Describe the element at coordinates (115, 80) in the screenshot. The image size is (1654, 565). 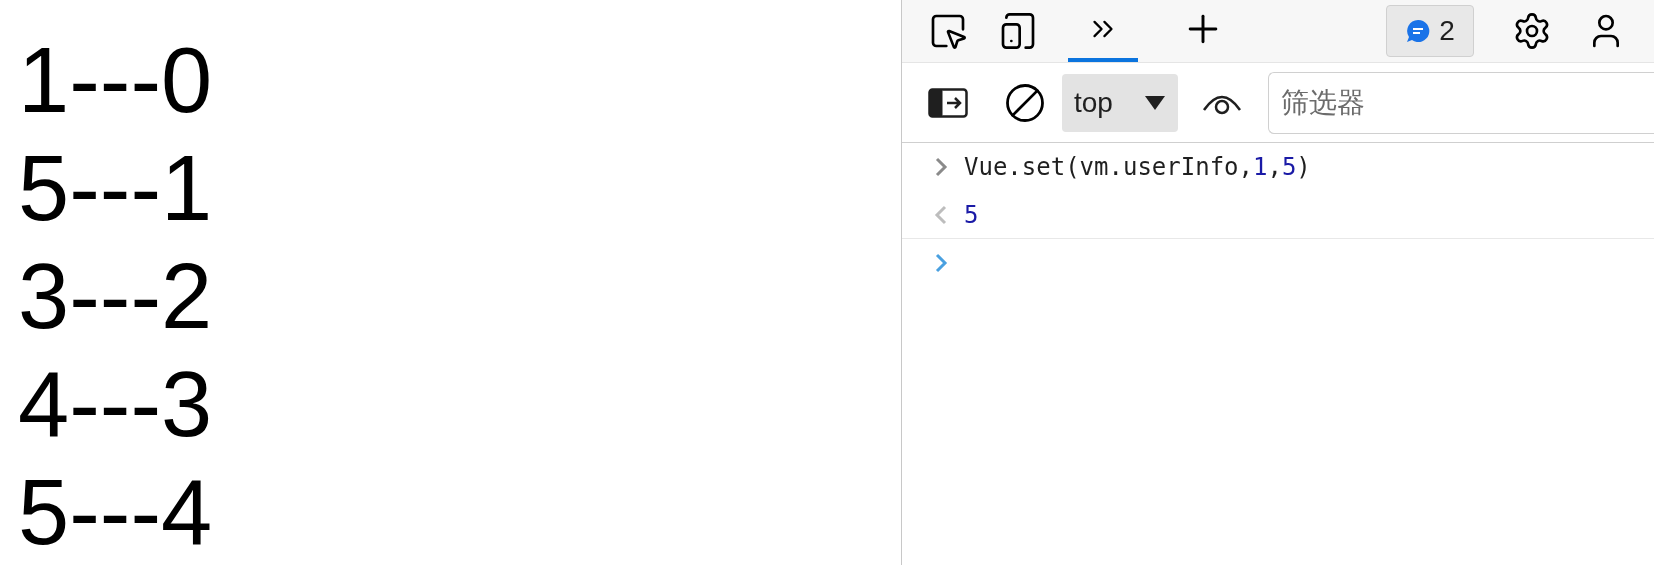
I see `page-text-line: 1---0` at that location.